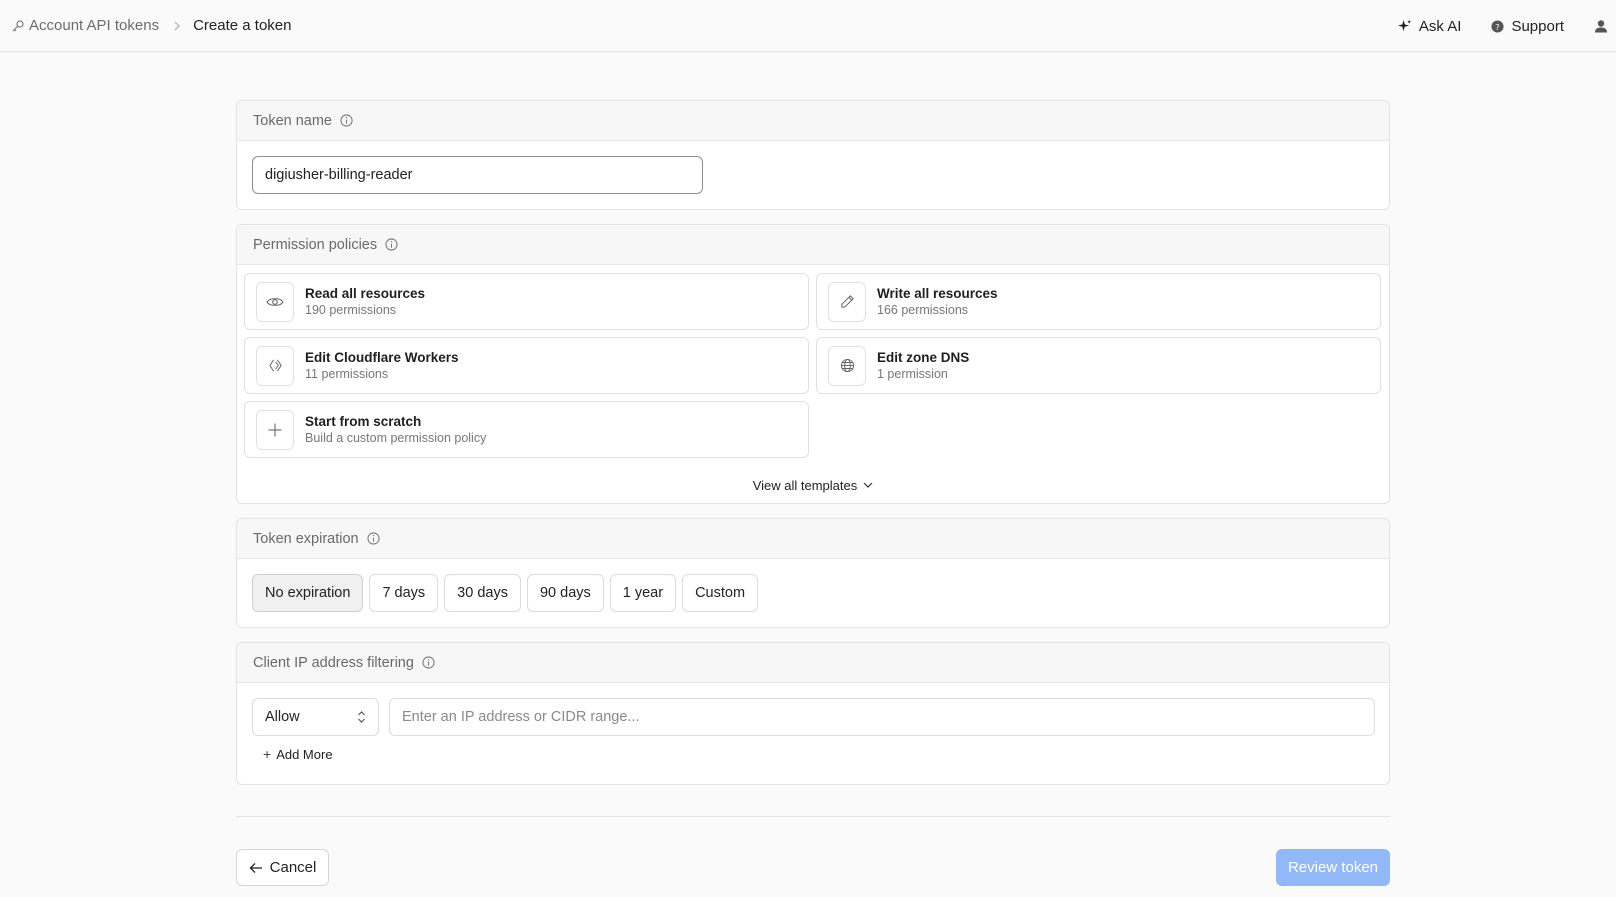  I want to click on eye-icon, so click(275, 301).